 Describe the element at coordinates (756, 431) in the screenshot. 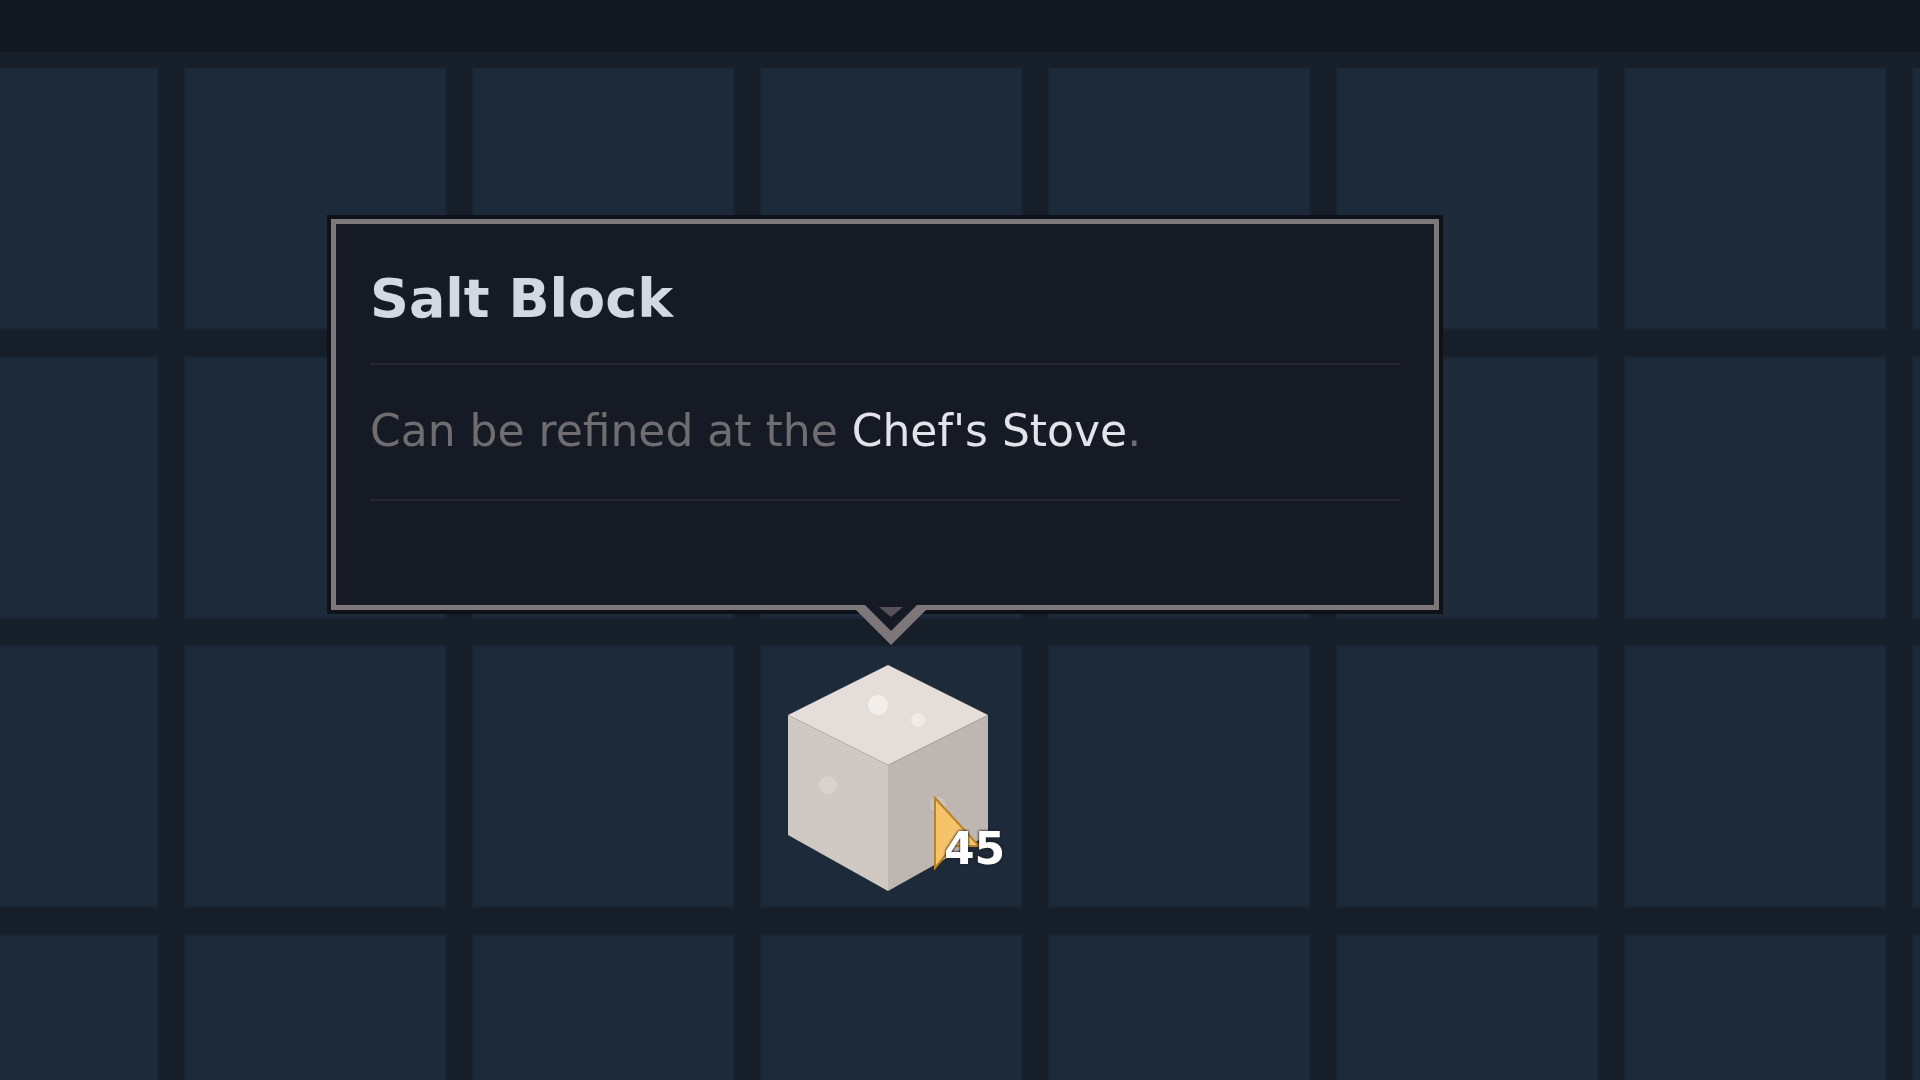

I see `tooltip-description: Can be refined at the Chef's Stove.` at that location.